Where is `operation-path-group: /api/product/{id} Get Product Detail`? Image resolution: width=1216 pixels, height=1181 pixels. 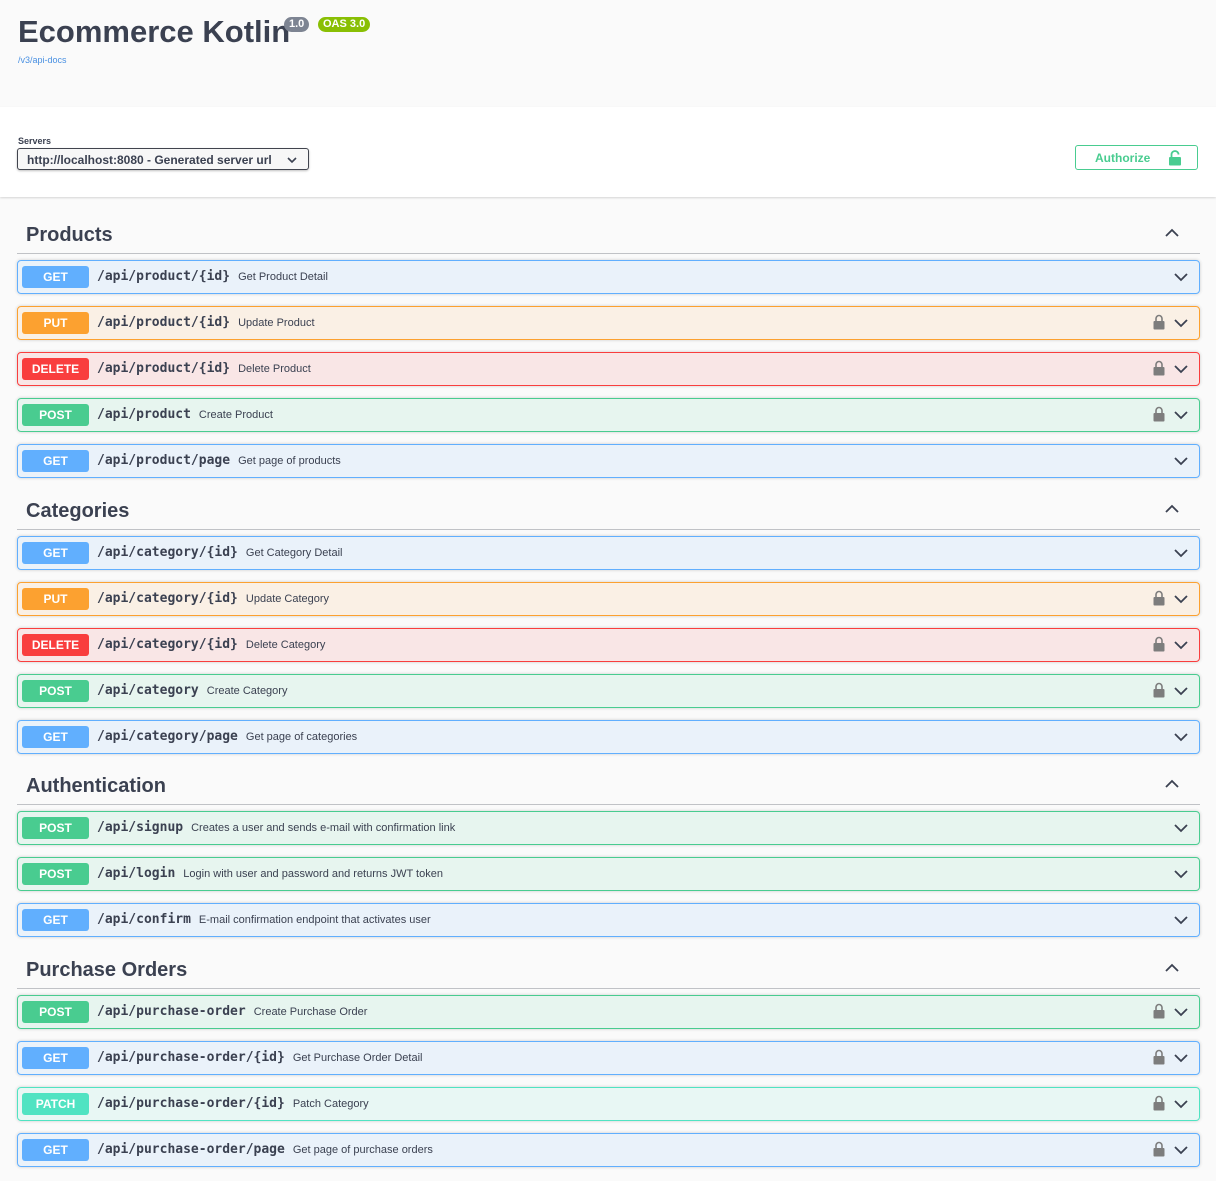
operation-path-group: /api/product/{id} Get Product Detail is located at coordinates (212, 276).